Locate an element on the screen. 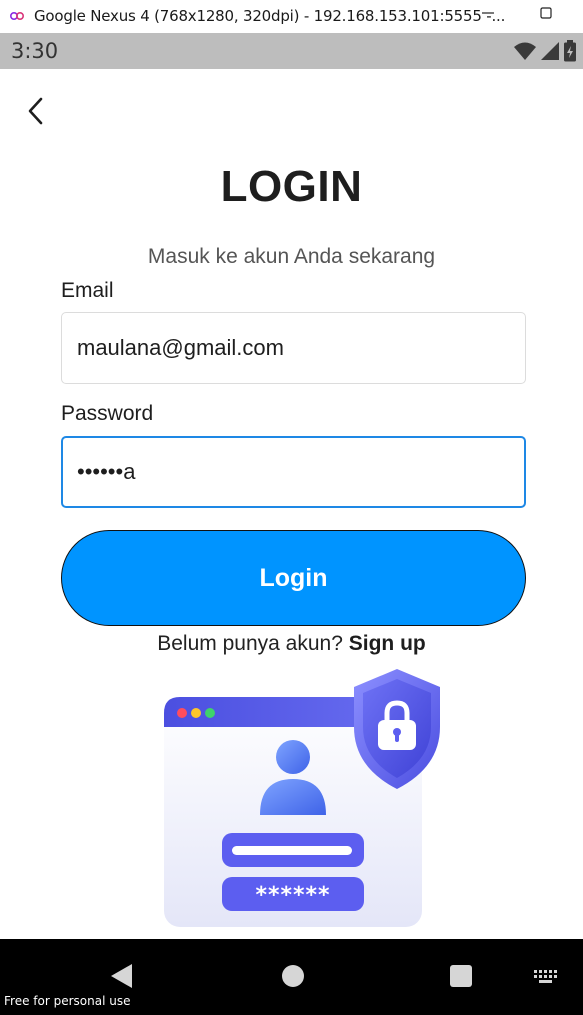  signup-row: Belum punya akun? Sign up is located at coordinates (291, 644).